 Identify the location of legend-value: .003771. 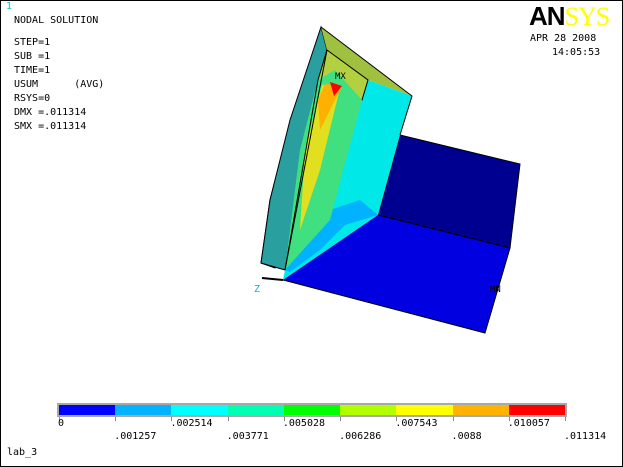
(247, 436).